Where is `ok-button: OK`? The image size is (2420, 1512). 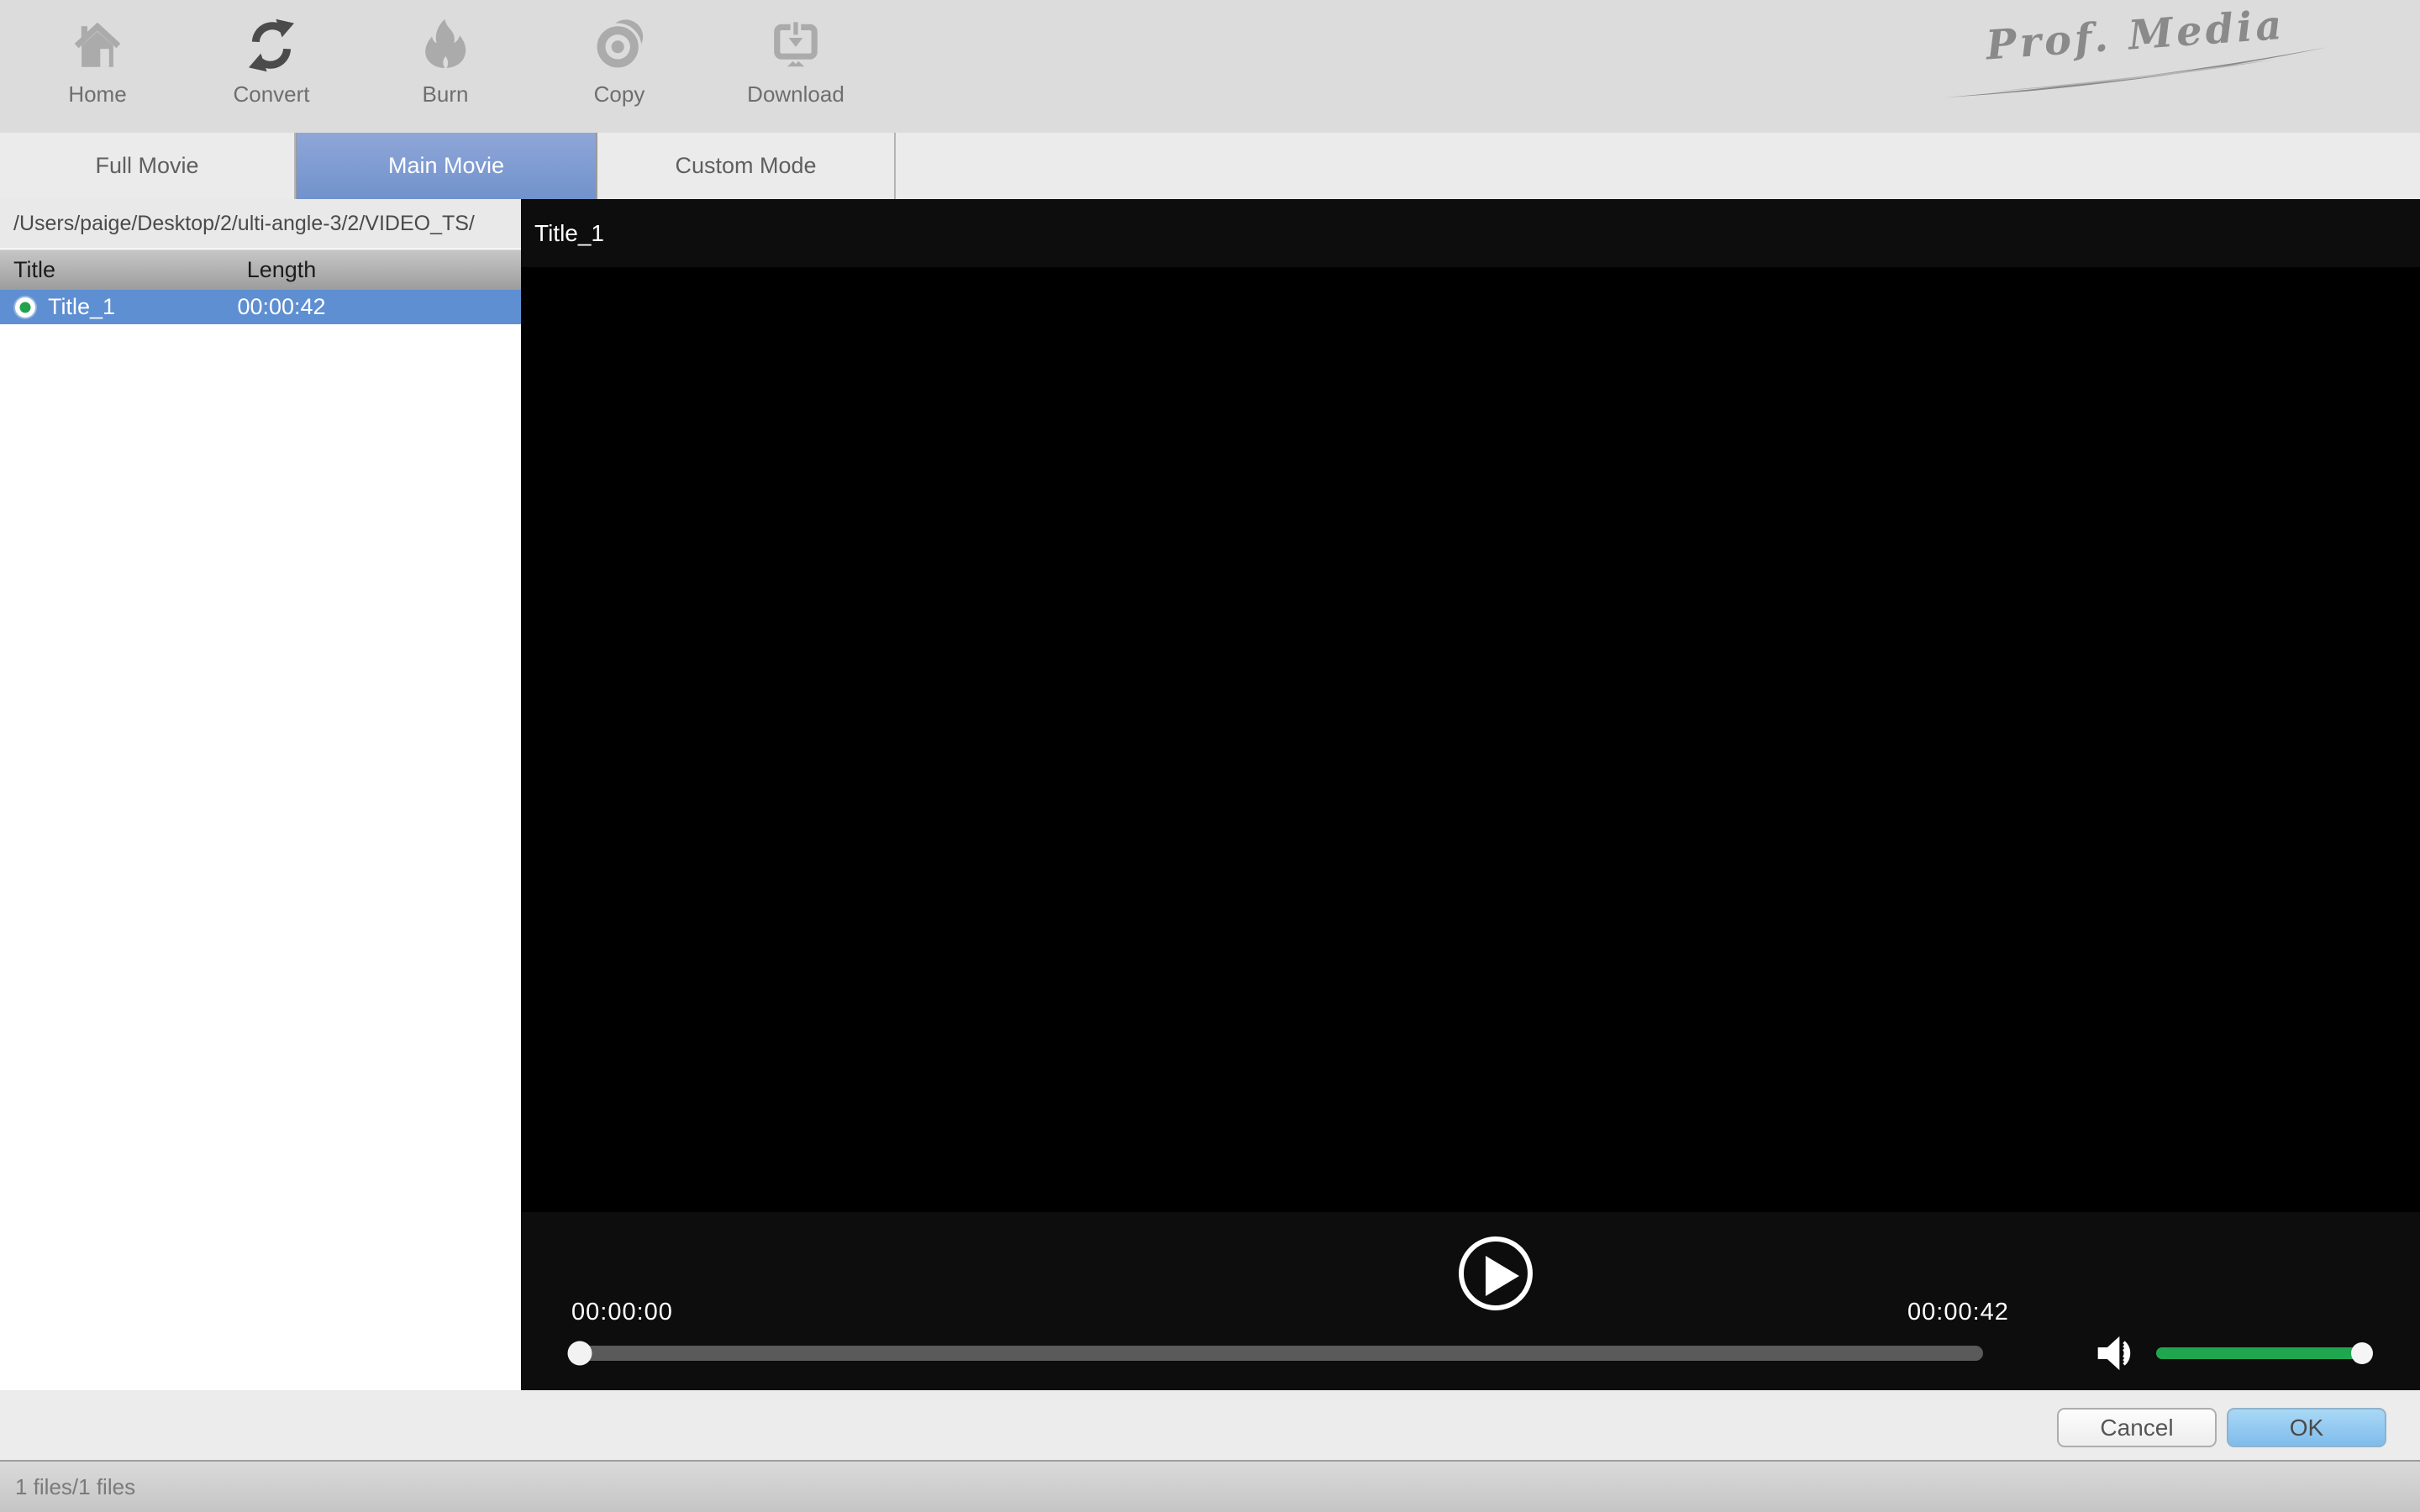 ok-button: OK is located at coordinates (2306, 1427).